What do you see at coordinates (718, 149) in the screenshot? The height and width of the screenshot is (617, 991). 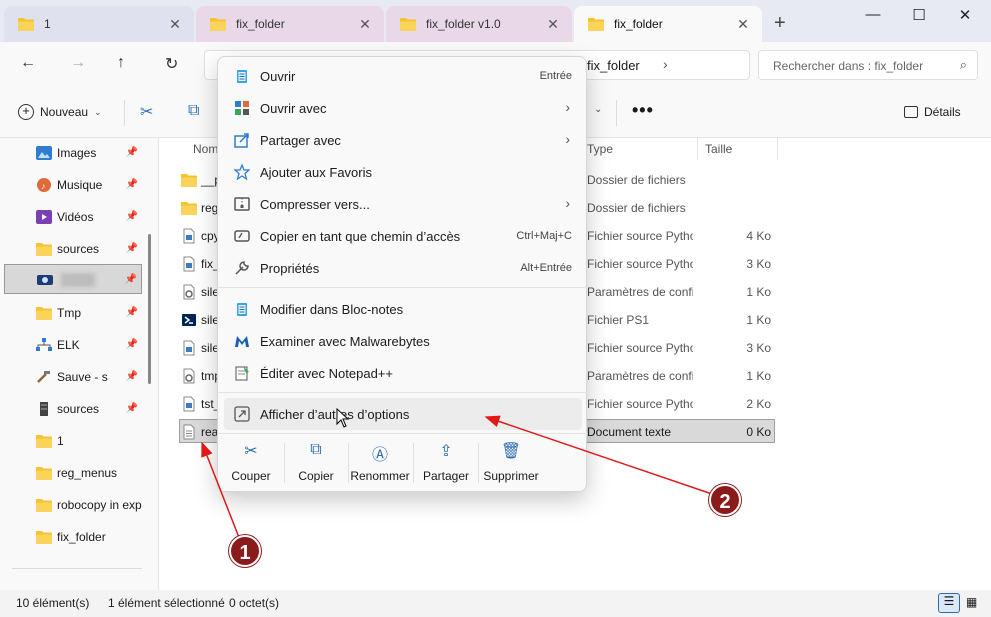 I see `column-header-size: Taille` at bounding box center [718, 149].